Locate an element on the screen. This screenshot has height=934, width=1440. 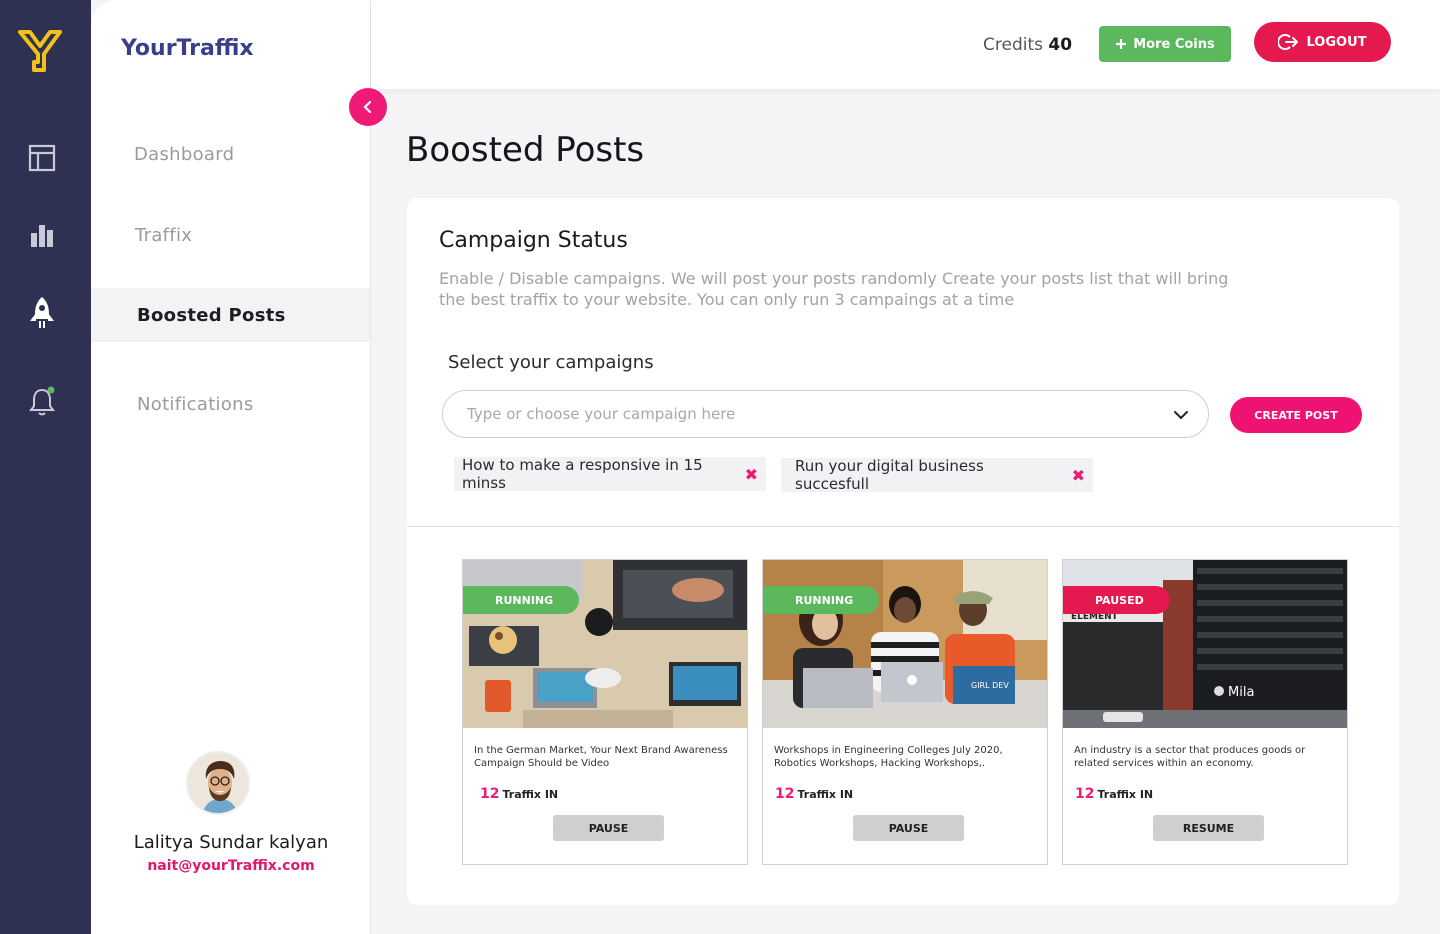
more-coins-button: More Coins is located at coordinates (1165, 44).